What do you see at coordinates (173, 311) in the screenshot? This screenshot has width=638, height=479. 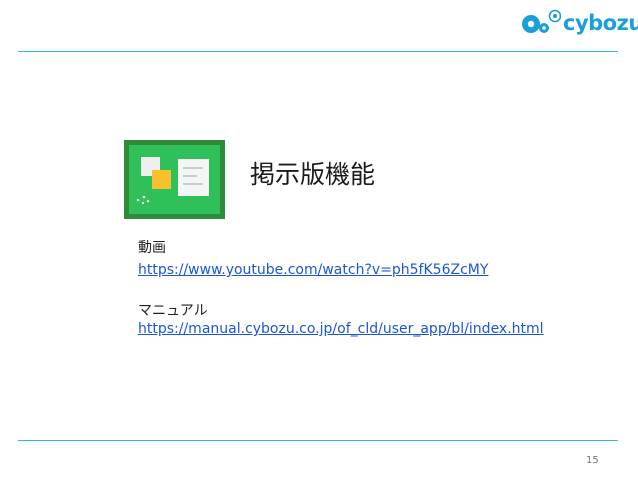 I see `manual-label: マニュアル` at bounding box center [173, 311].